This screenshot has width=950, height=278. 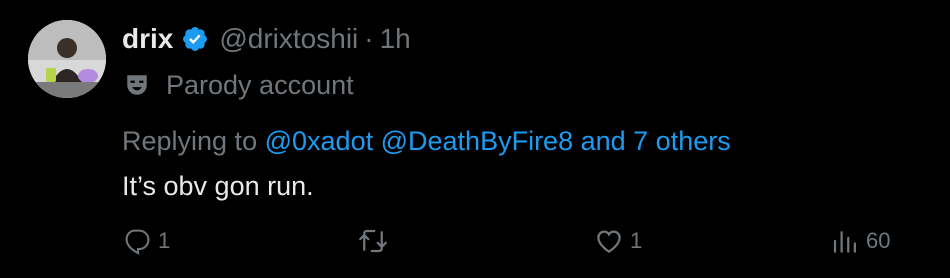 What do you see at coordinates (218, 186) in the screenshot?
I see `tweet-text: It’s obv gon run.` at bounding box center [218, 186].